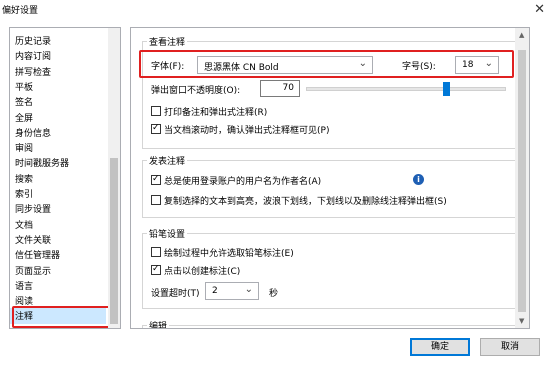  What do you see at coordinates (33, 270) in the screenshot?
I see `sidebar-item: 页面显示` at bounding box center [33, 270].